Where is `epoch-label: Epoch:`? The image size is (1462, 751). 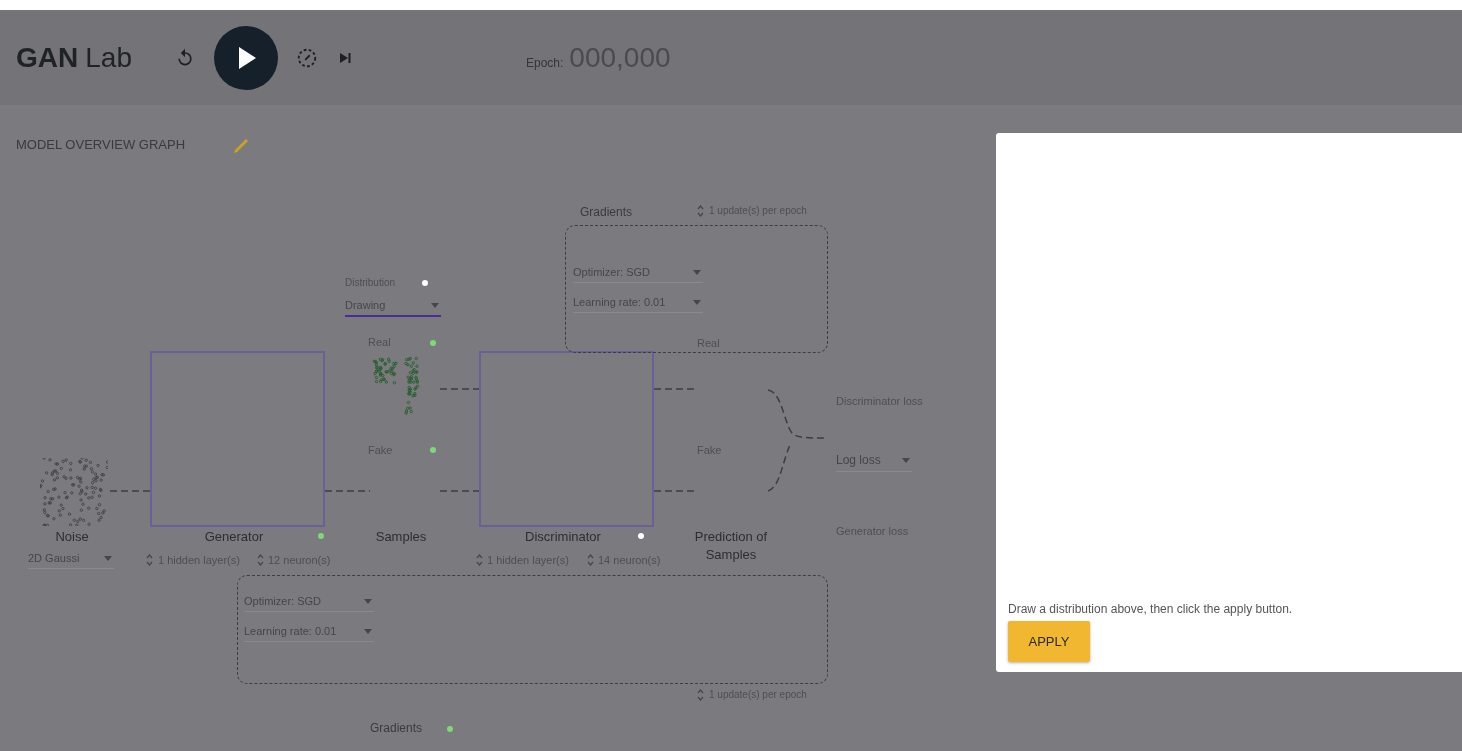 epoch-label: Epoch: is located at coordinates (544, 62).